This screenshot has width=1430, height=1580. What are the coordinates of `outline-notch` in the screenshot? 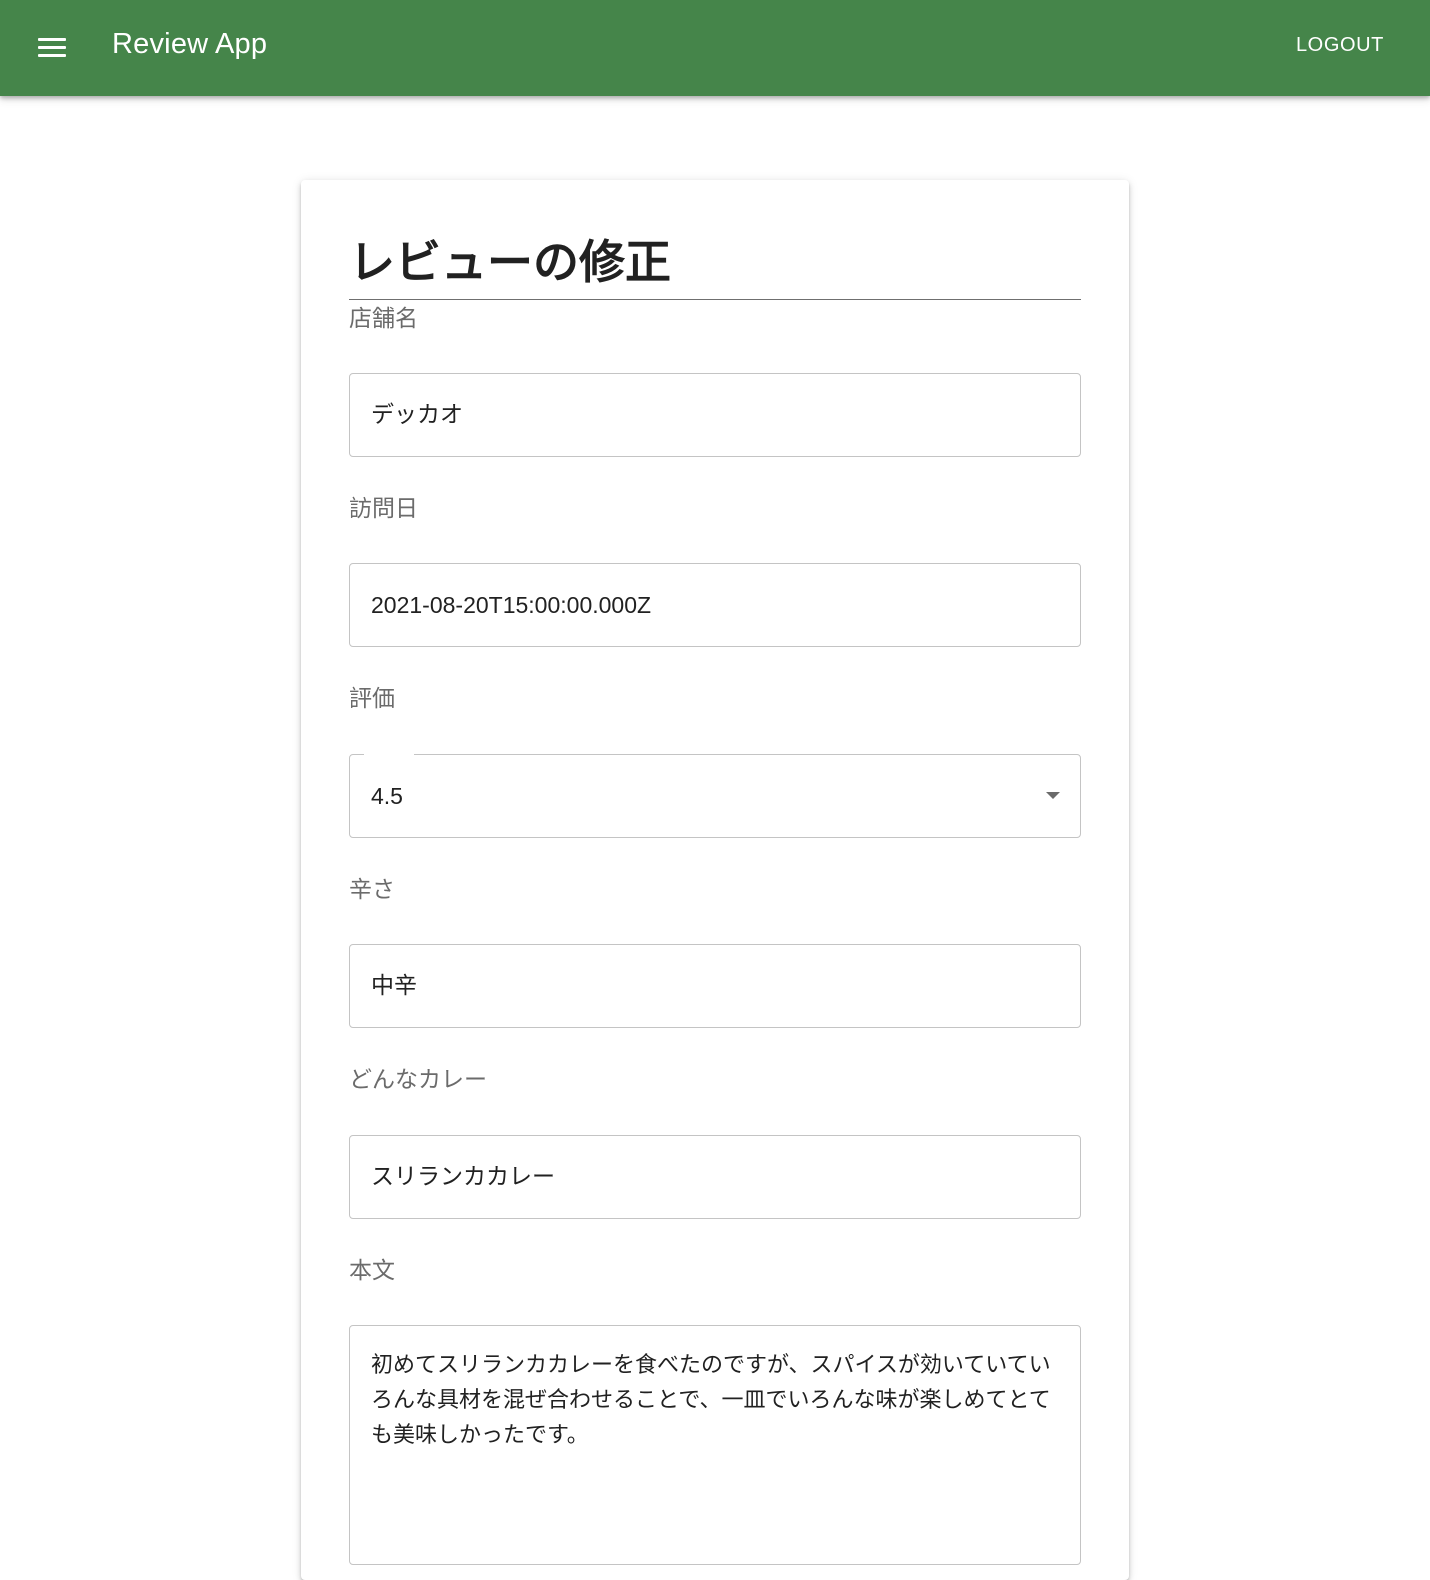 It's located at (389, 755).